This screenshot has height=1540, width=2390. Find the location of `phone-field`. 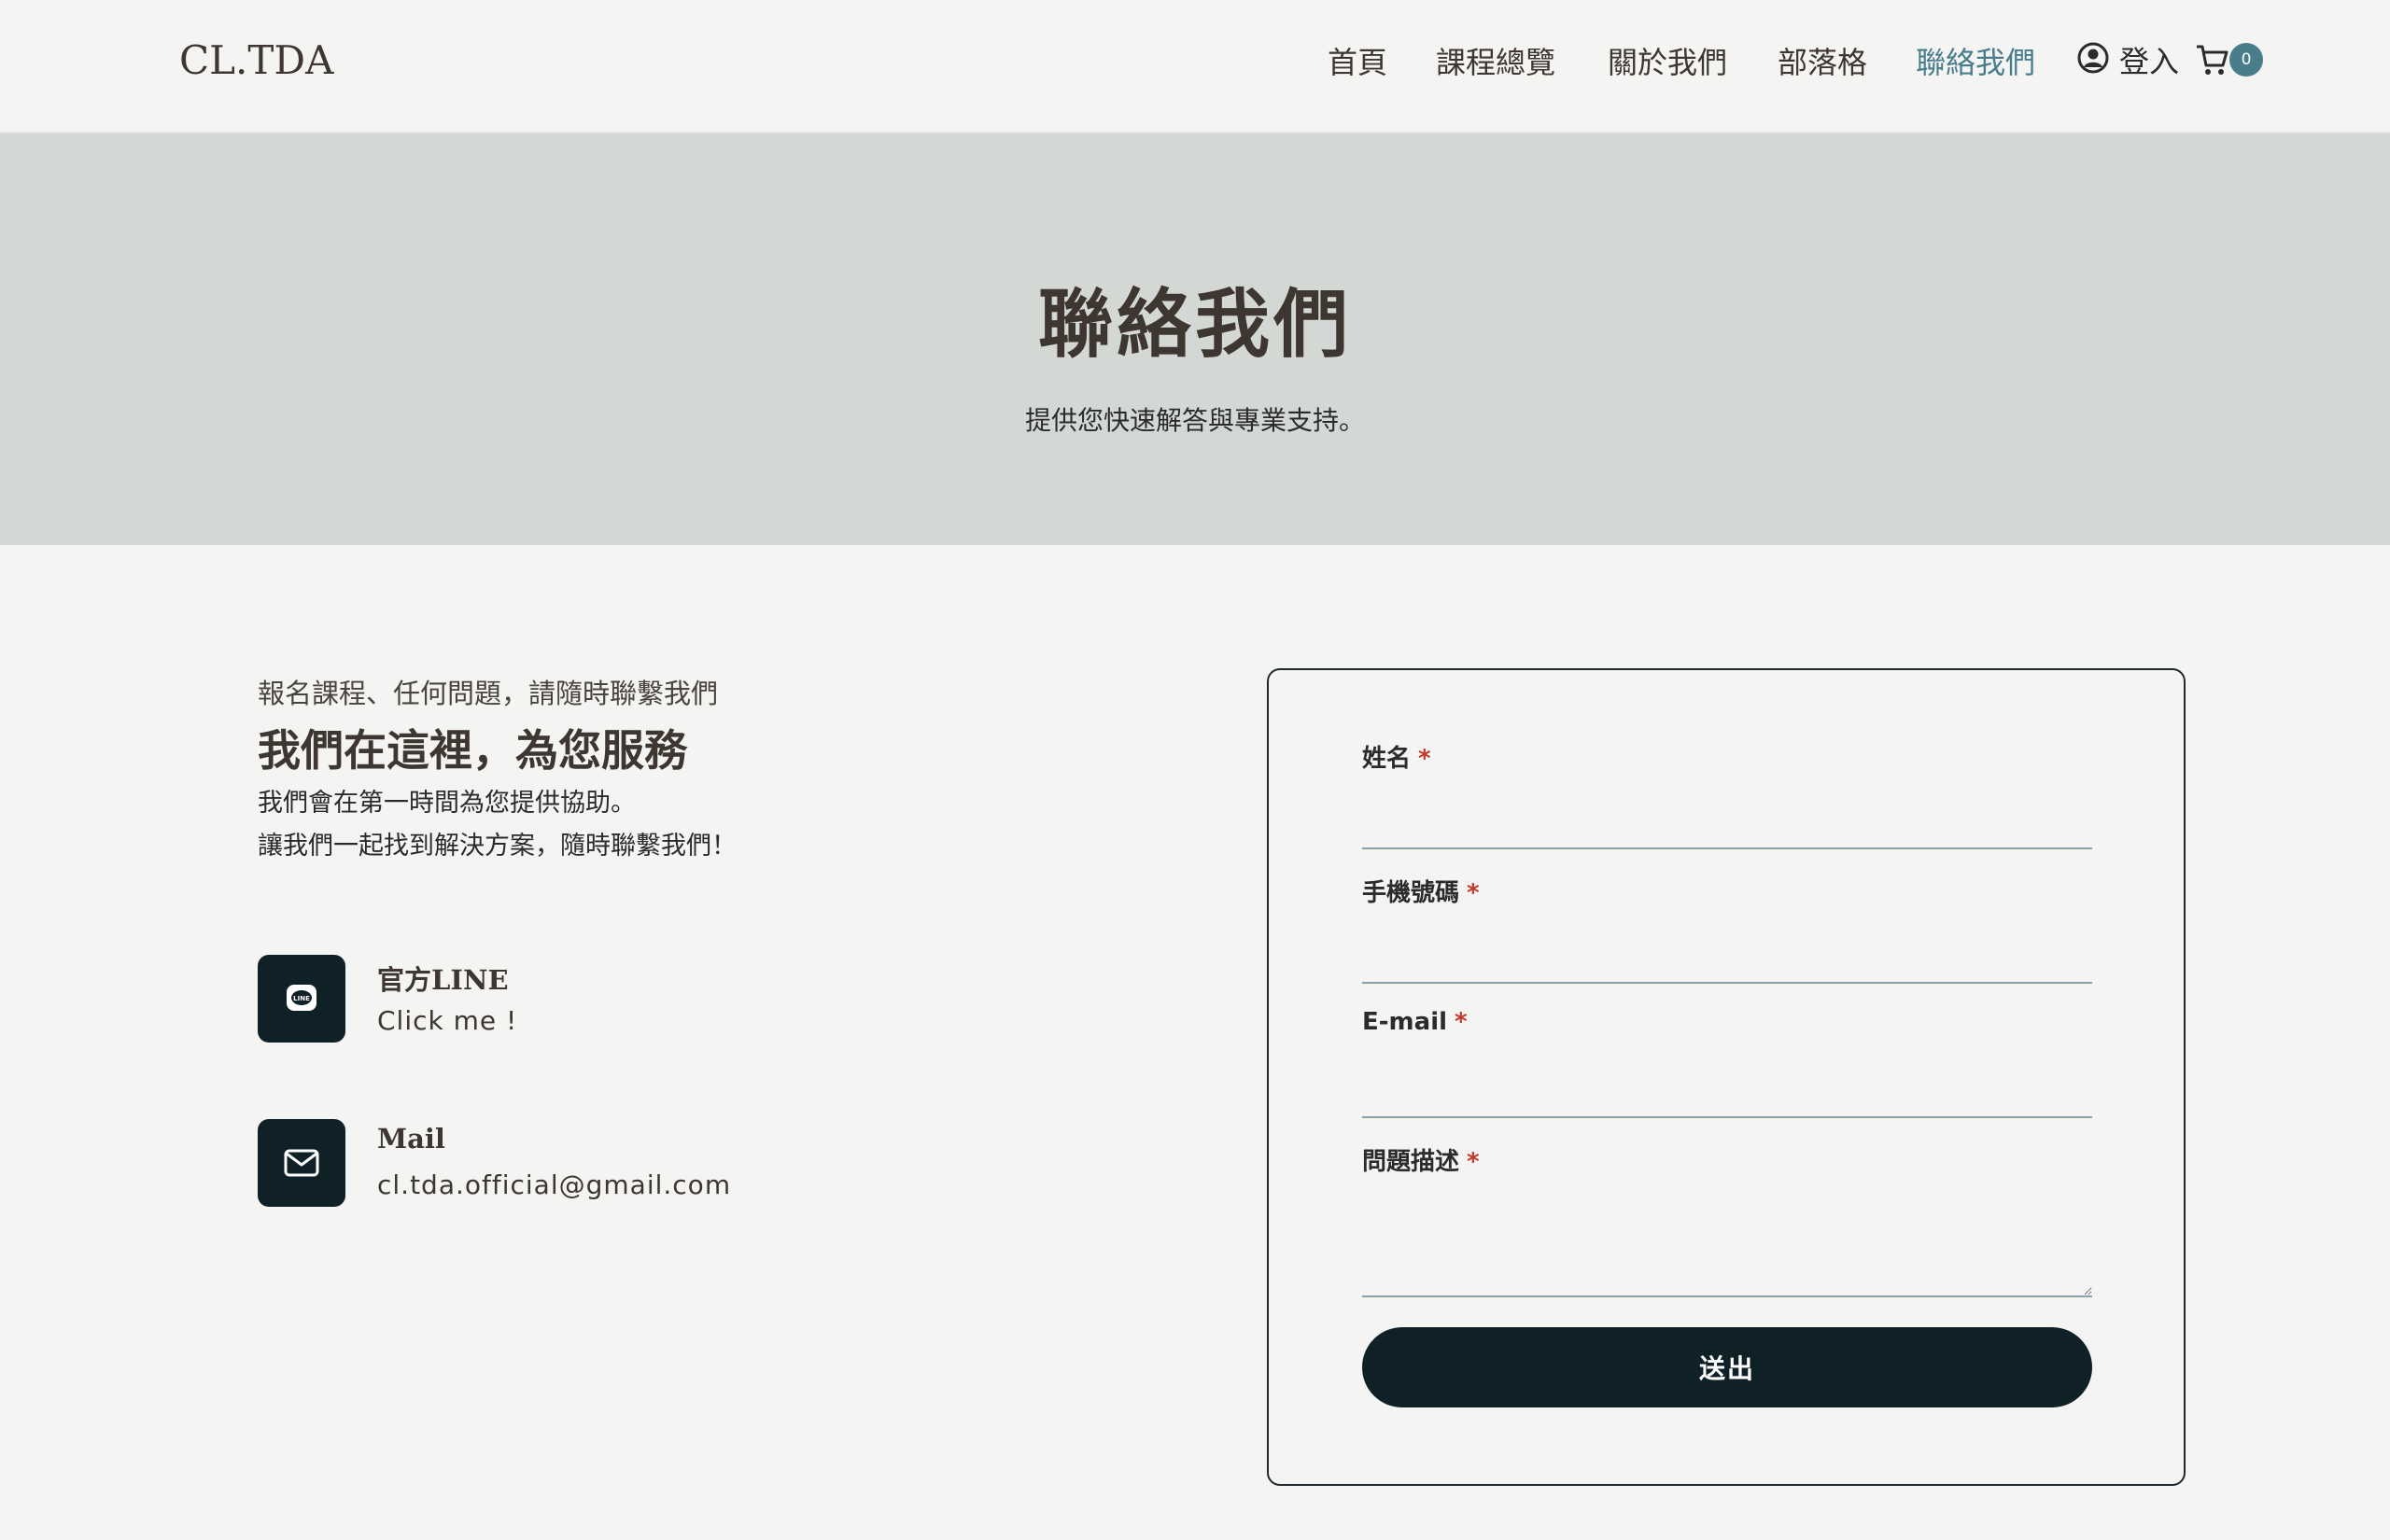

phone-field is located at coordinates (1727, 957).